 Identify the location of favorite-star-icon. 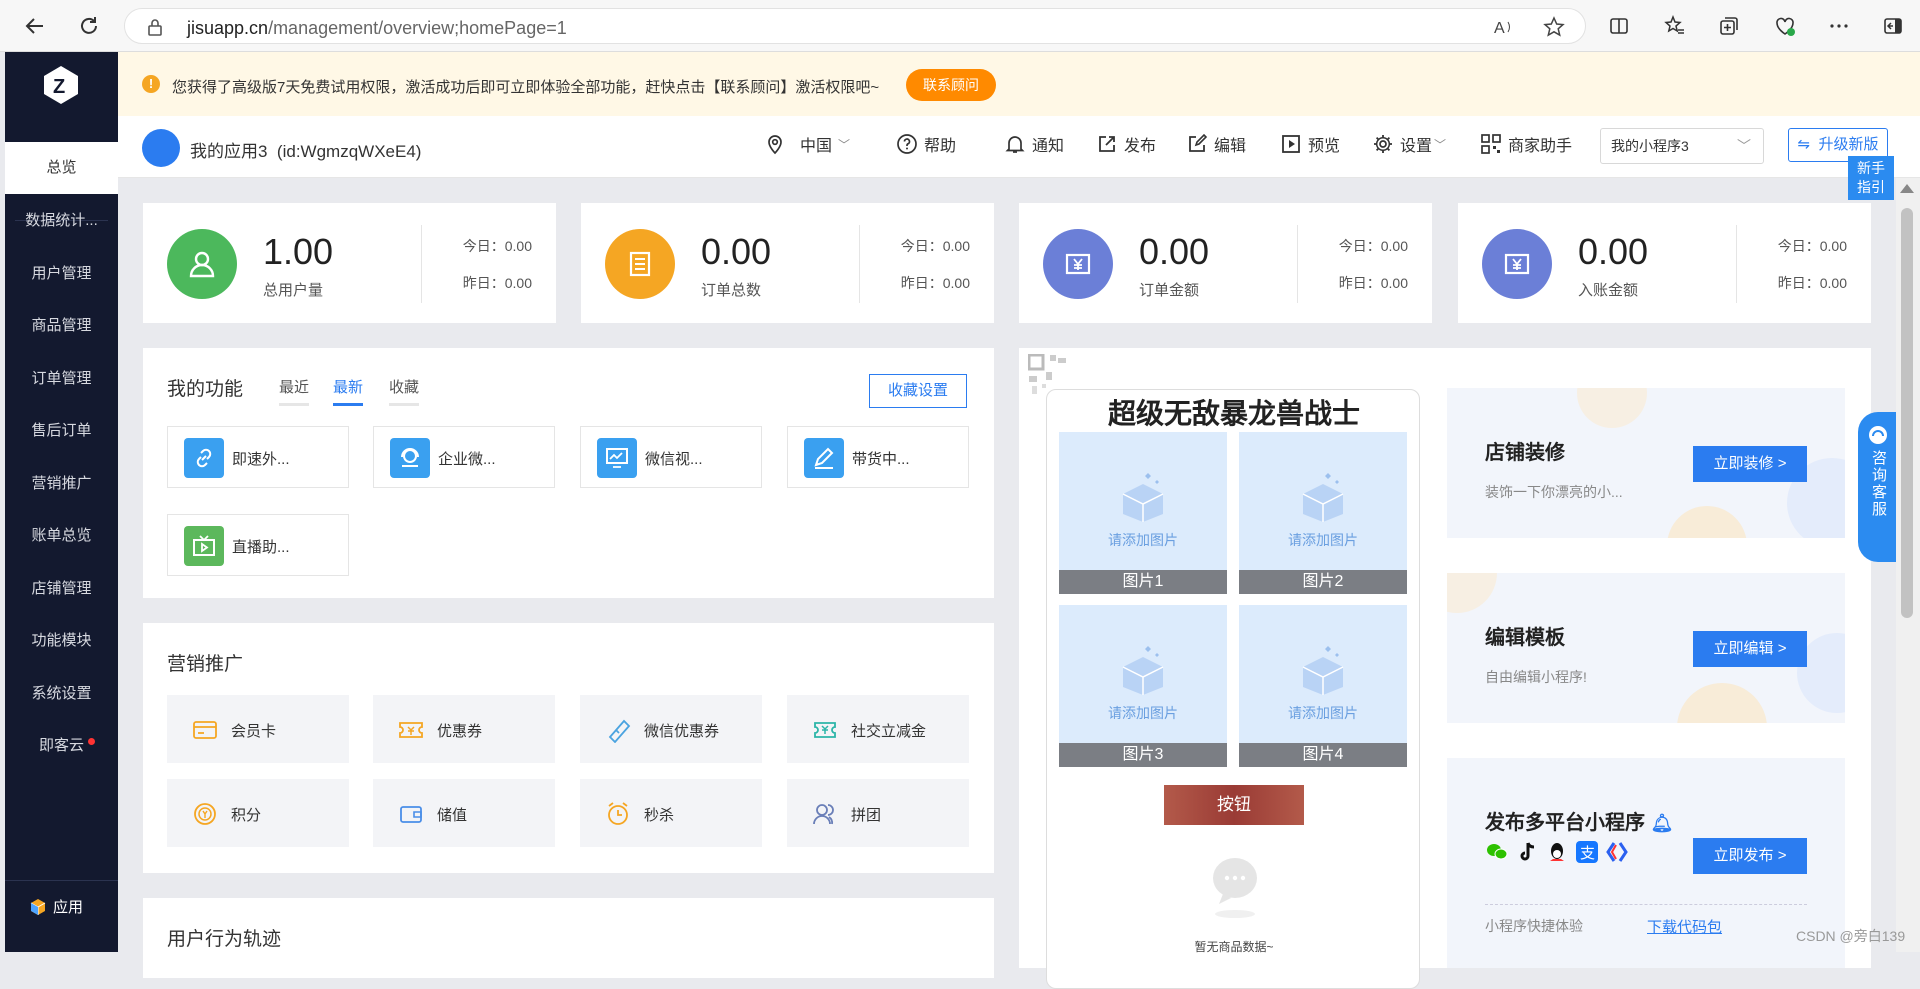
(1554, 27).